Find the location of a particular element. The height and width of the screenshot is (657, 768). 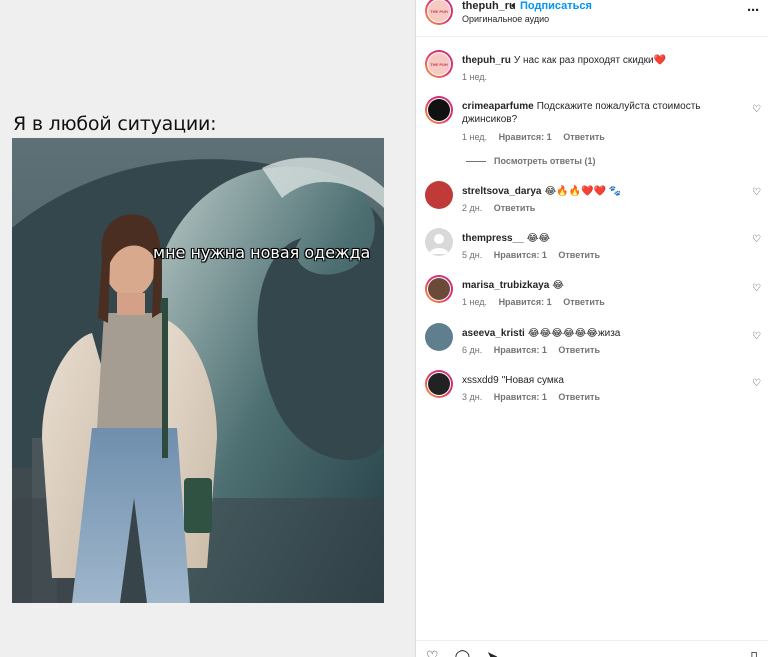

comment-username: thempress__ is located at coordinates (493, 238).